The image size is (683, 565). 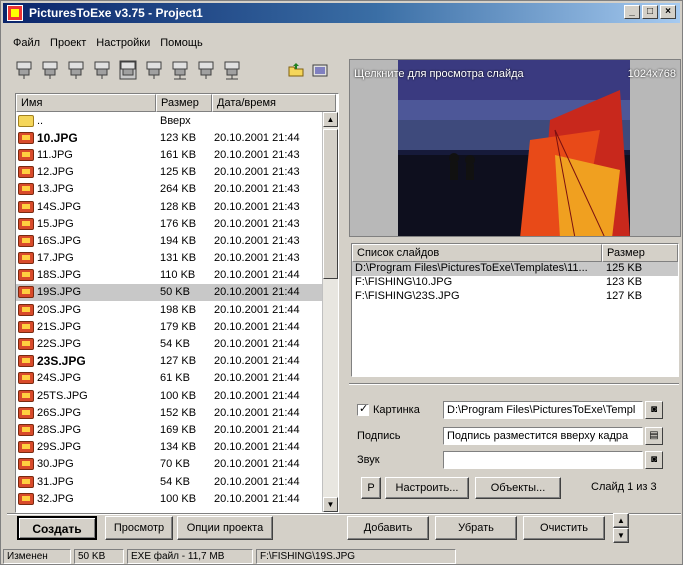 What do you see at coordinates (169, 154) in the screenshot?
I see `file-row: 11.JPG 161 KB 20.10.2001 21:43` at bounding box center [169, 154].